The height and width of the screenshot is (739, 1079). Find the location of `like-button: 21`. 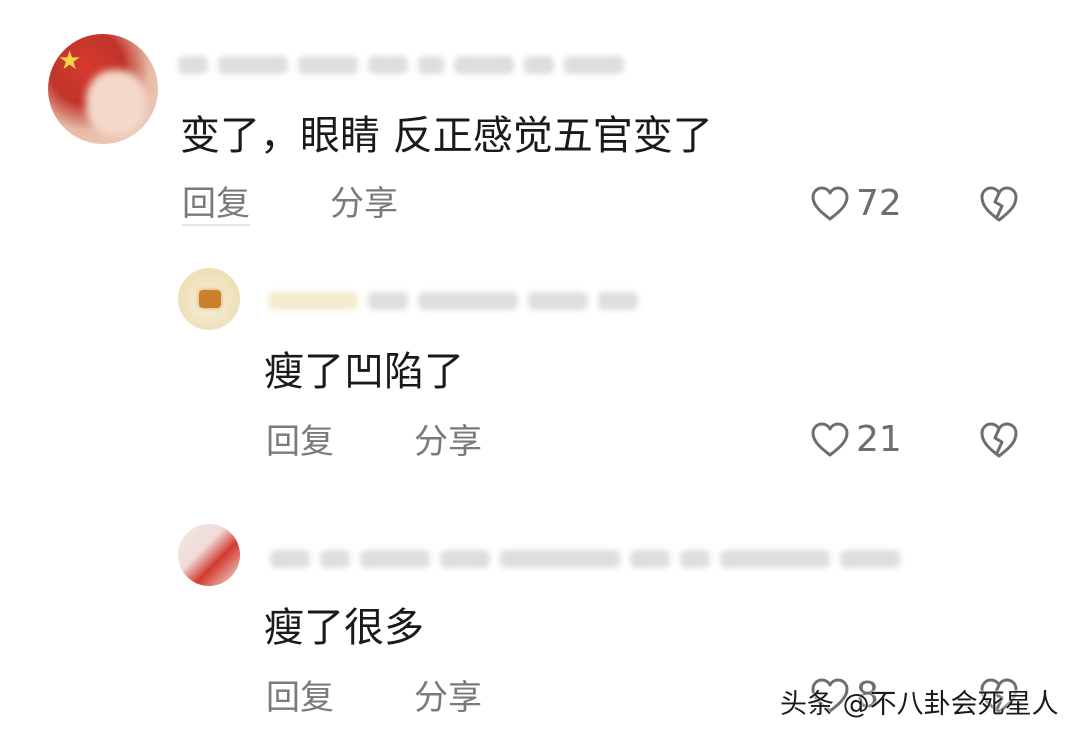

like-button: 21 is located at coordinates (856, 440).